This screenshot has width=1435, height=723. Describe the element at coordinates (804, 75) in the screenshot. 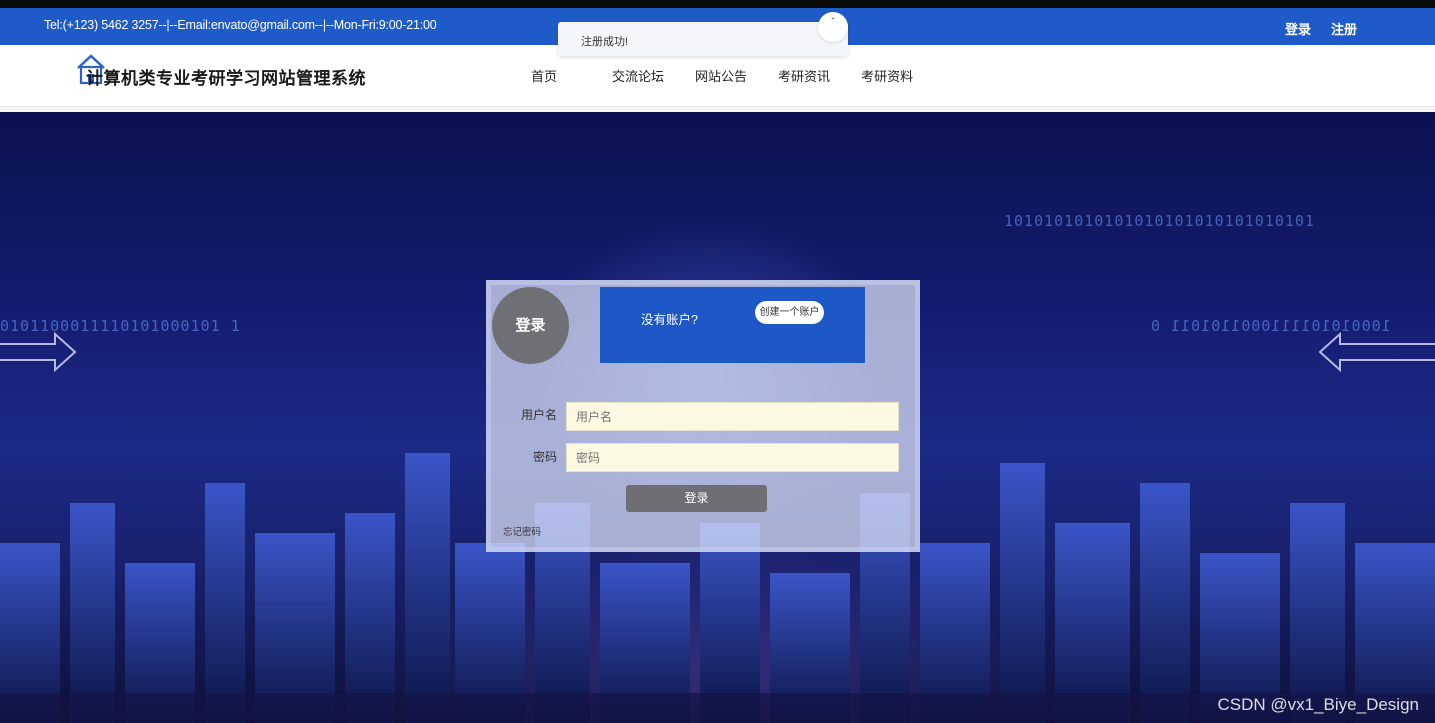

I see `nav-item-news: 考研资讯` at that location.